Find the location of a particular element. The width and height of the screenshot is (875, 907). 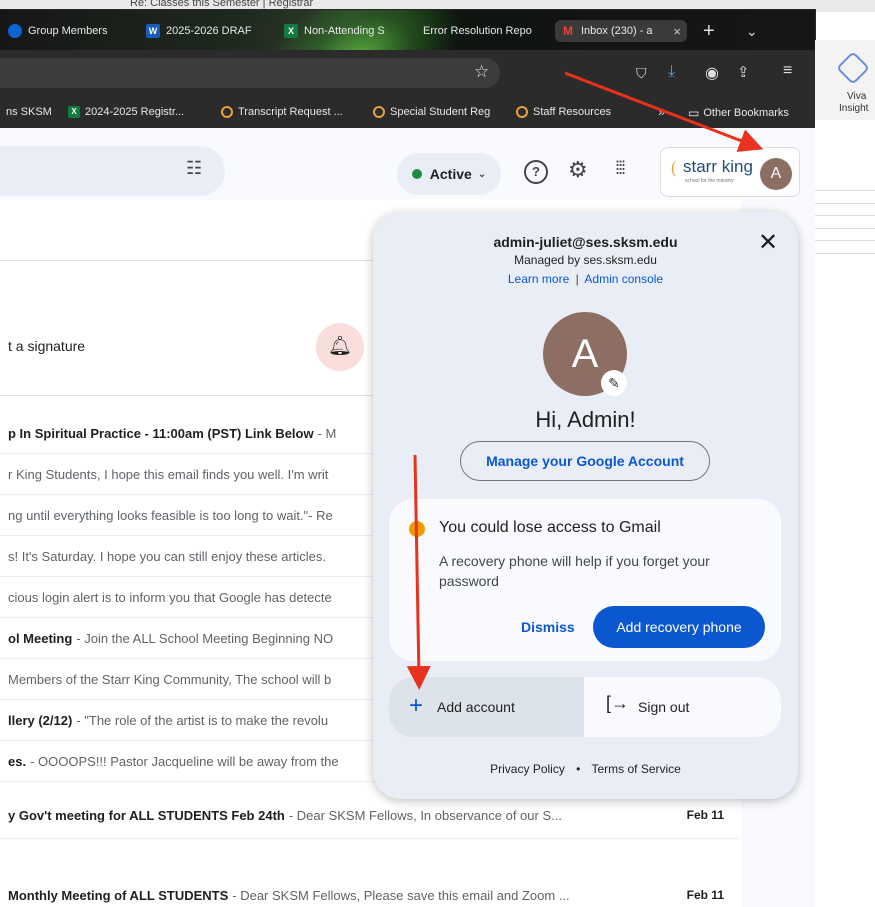

sksm-logo-icon: ( is located at coordinates (674, 167).